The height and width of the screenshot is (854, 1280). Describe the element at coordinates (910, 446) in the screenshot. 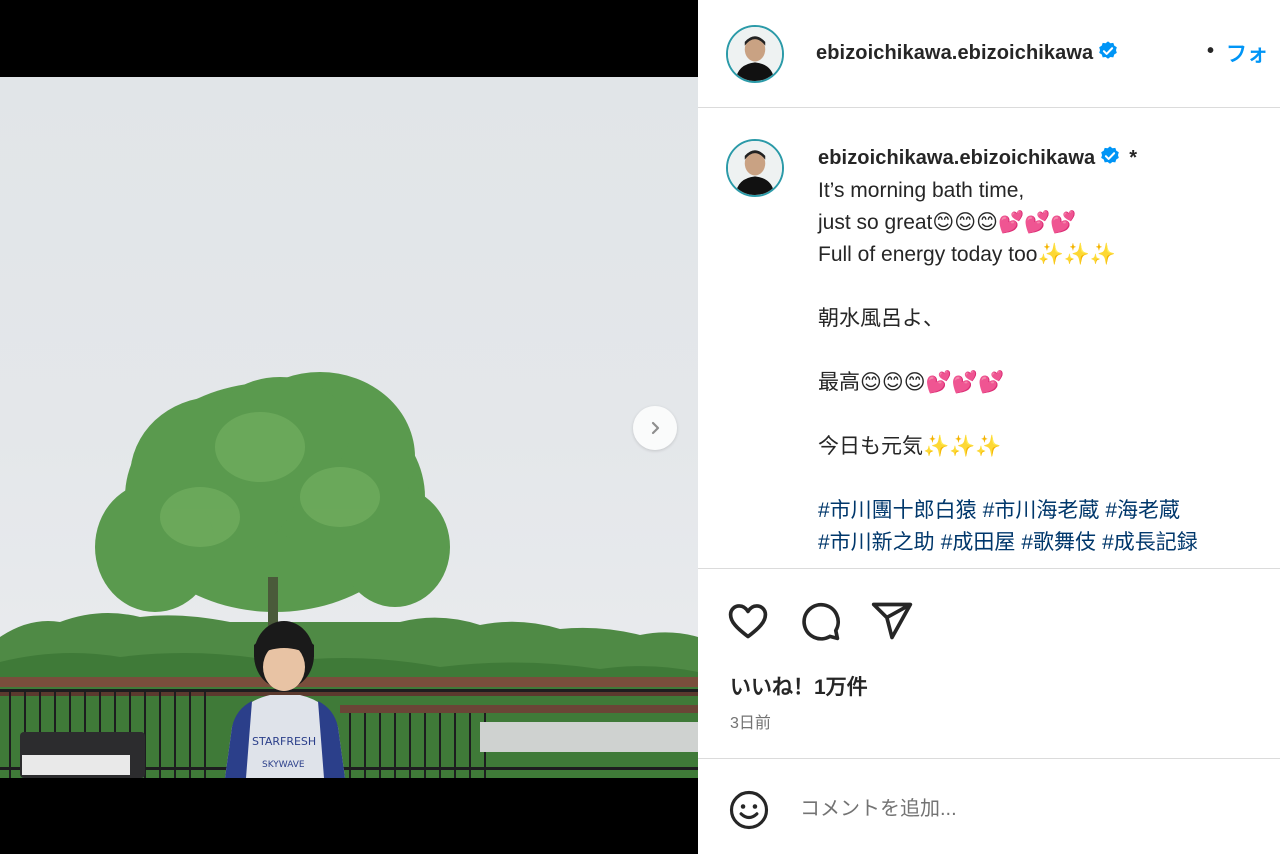

I see `caption-line: 今日も元気✨✨✨` at that location.